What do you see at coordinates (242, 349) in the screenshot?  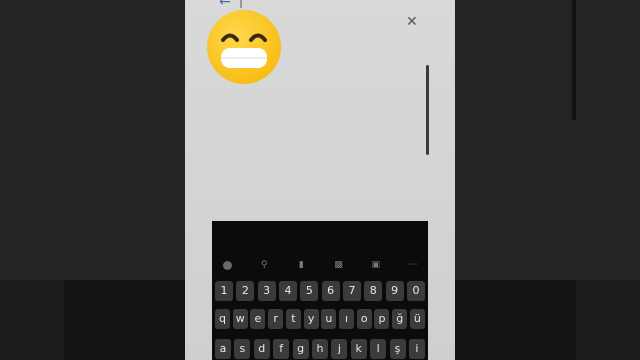 I see `key-s: s` at bounding box center [242, 349].